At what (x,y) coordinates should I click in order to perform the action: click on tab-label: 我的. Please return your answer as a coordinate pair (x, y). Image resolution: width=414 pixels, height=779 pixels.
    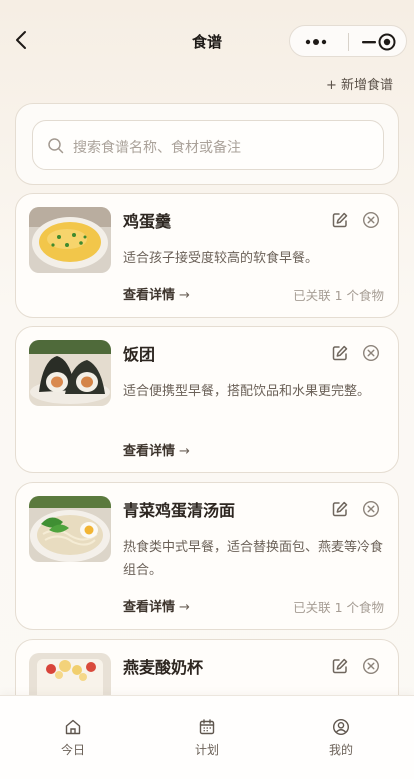
    Looking at the image, I should click on (340, 750).